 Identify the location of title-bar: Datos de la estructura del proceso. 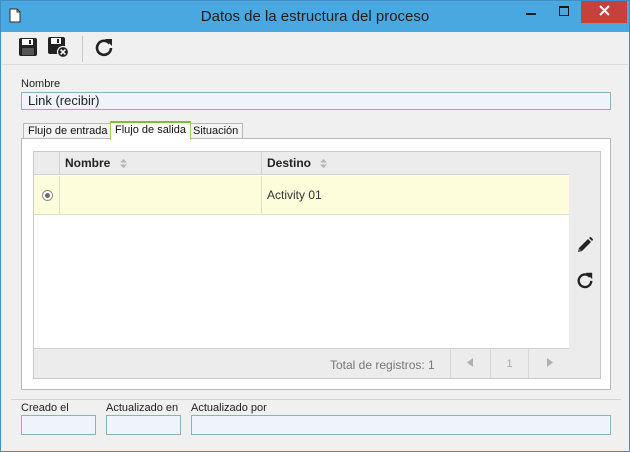
(315, 16).